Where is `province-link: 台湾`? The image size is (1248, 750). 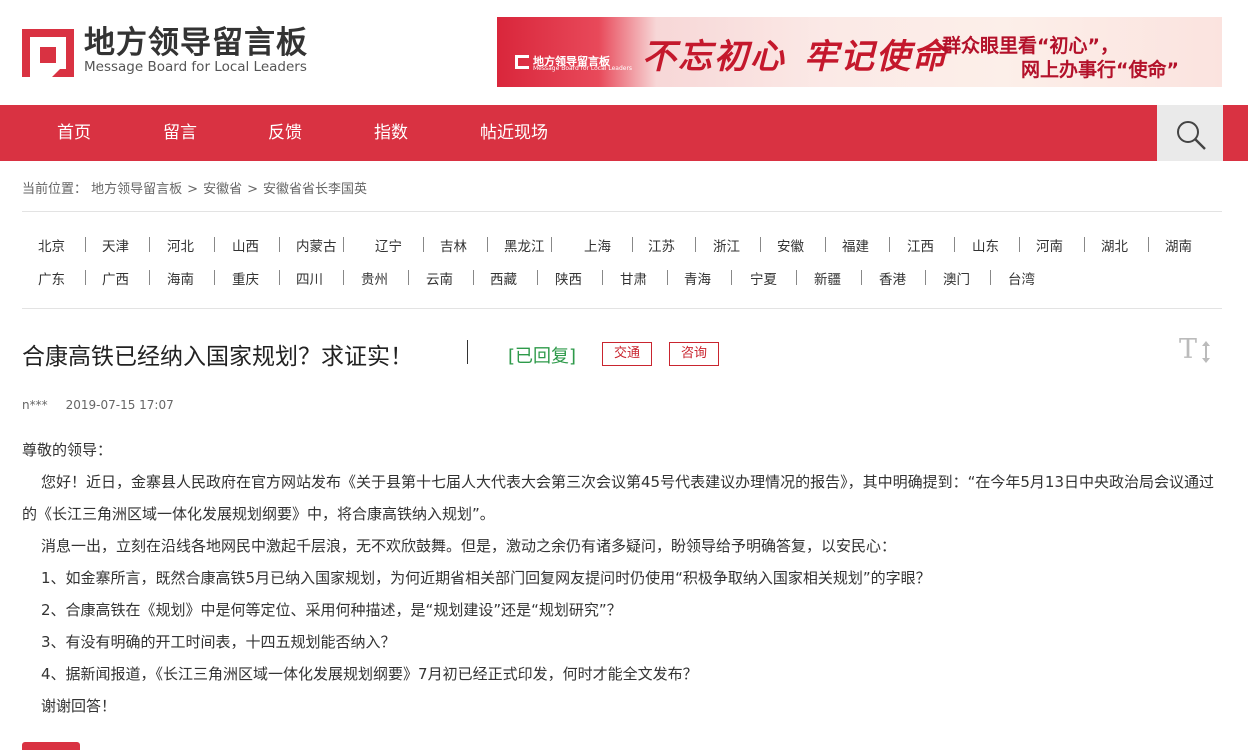
province-link: 台湾 is located at coordinates (1021, 278).